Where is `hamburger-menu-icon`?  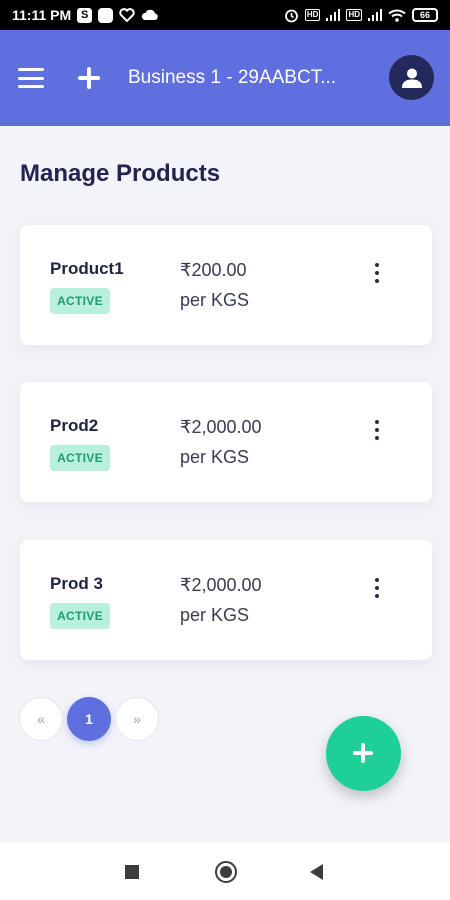
hamburger-menu-icon is located at coordinates (31, 78).